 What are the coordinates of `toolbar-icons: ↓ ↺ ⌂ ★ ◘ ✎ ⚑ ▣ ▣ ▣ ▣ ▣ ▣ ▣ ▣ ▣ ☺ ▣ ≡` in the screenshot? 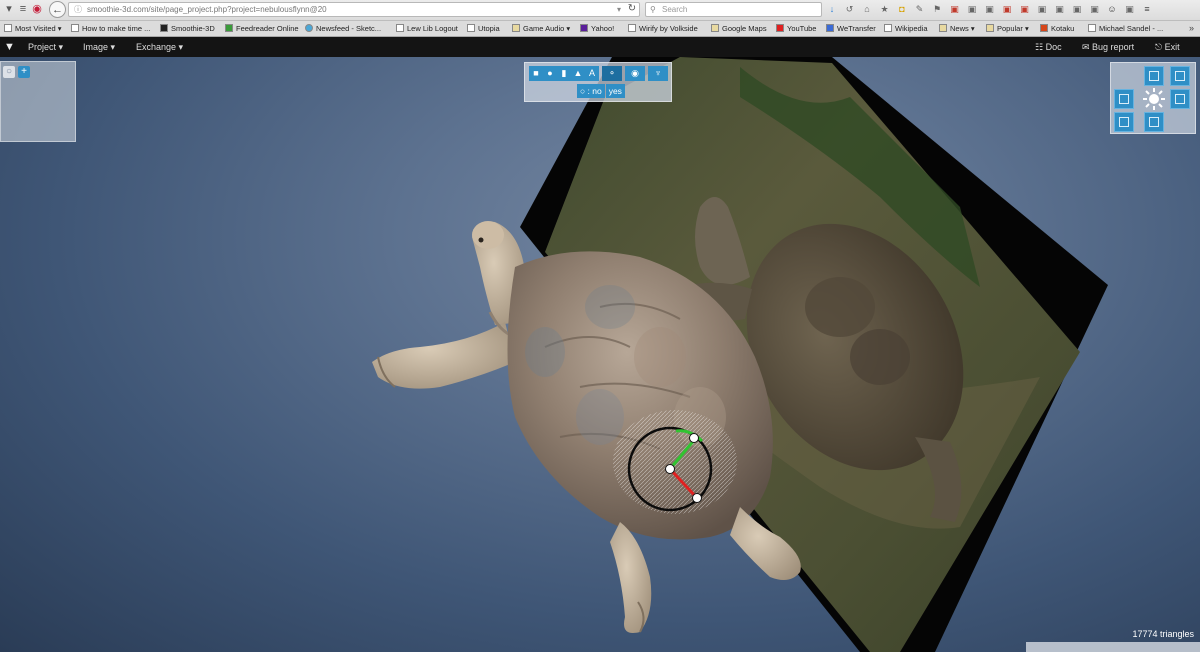 It's located at (1013, 10).